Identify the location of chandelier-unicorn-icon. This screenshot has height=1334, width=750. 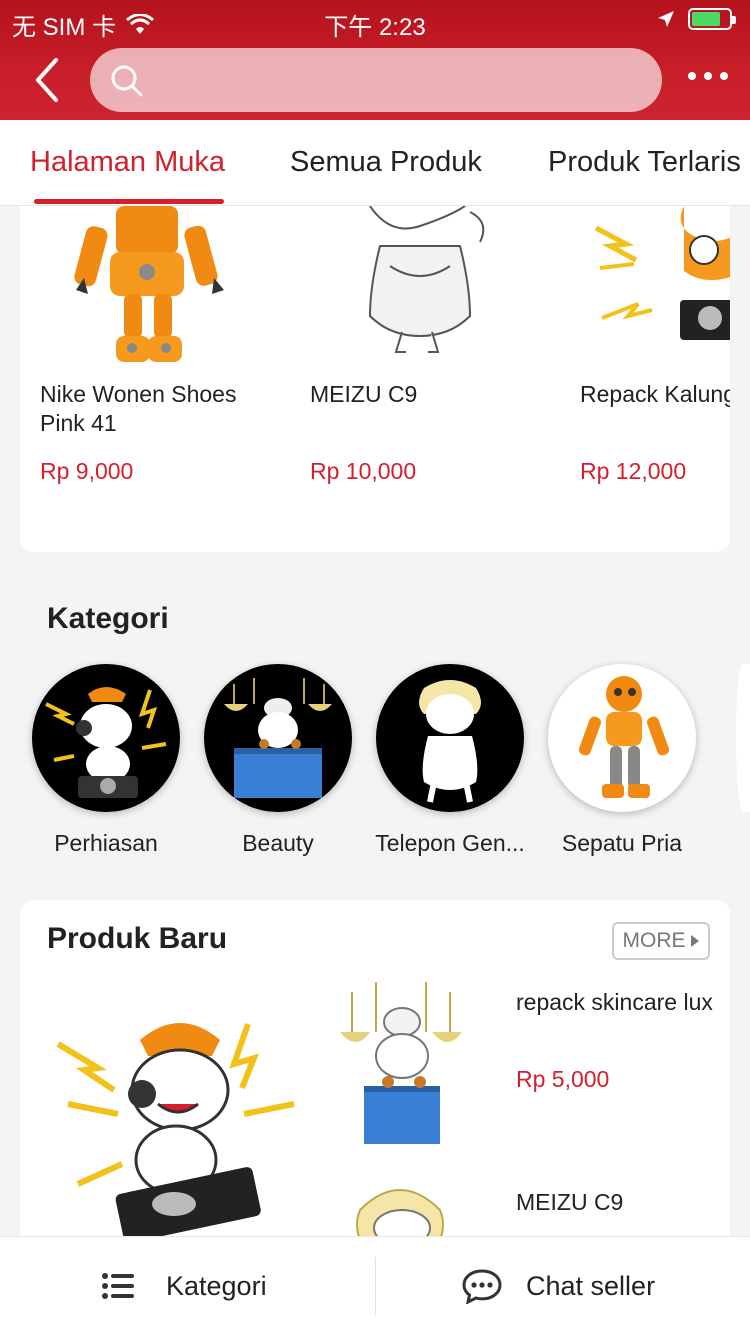
(278, 738).